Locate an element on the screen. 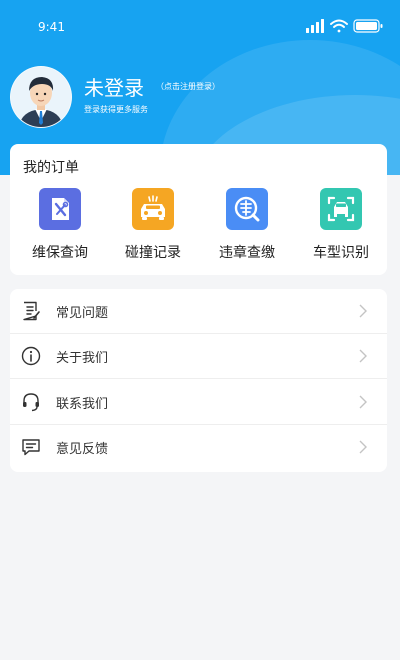  login-benefit-subtitle: 登录获得更多服务 is located at coordinates (116, 109).